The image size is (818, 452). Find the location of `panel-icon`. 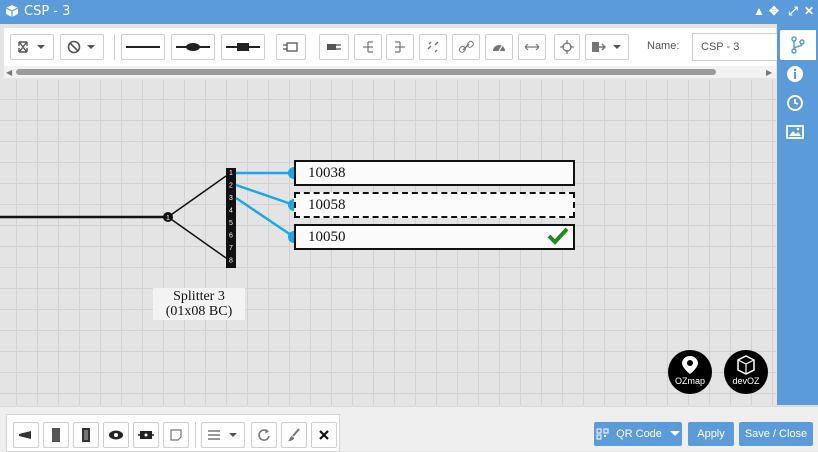

panel-icon is located at coordinates (56, 435).